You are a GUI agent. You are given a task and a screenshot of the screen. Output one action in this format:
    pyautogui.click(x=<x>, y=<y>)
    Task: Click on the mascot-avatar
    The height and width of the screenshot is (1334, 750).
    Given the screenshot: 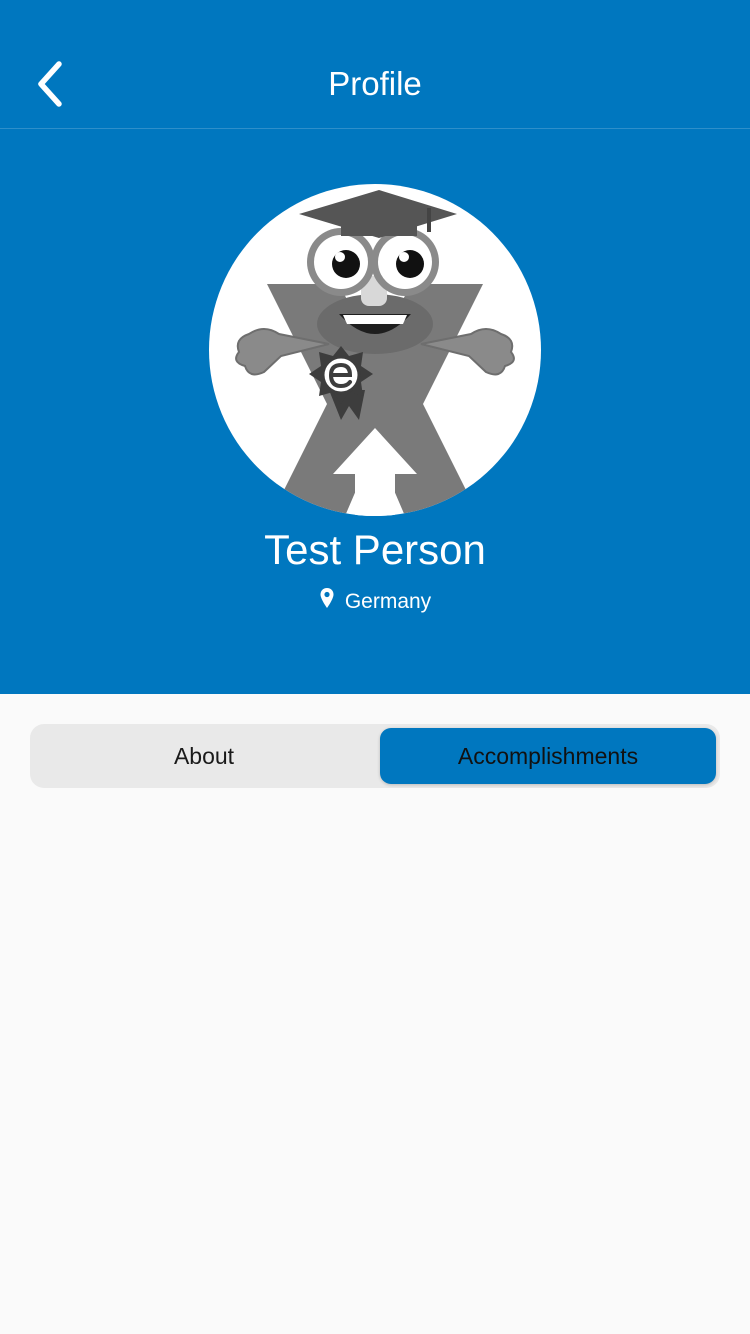 What is the action you would take?
    pyautogui.click(x=375, y=353)
    